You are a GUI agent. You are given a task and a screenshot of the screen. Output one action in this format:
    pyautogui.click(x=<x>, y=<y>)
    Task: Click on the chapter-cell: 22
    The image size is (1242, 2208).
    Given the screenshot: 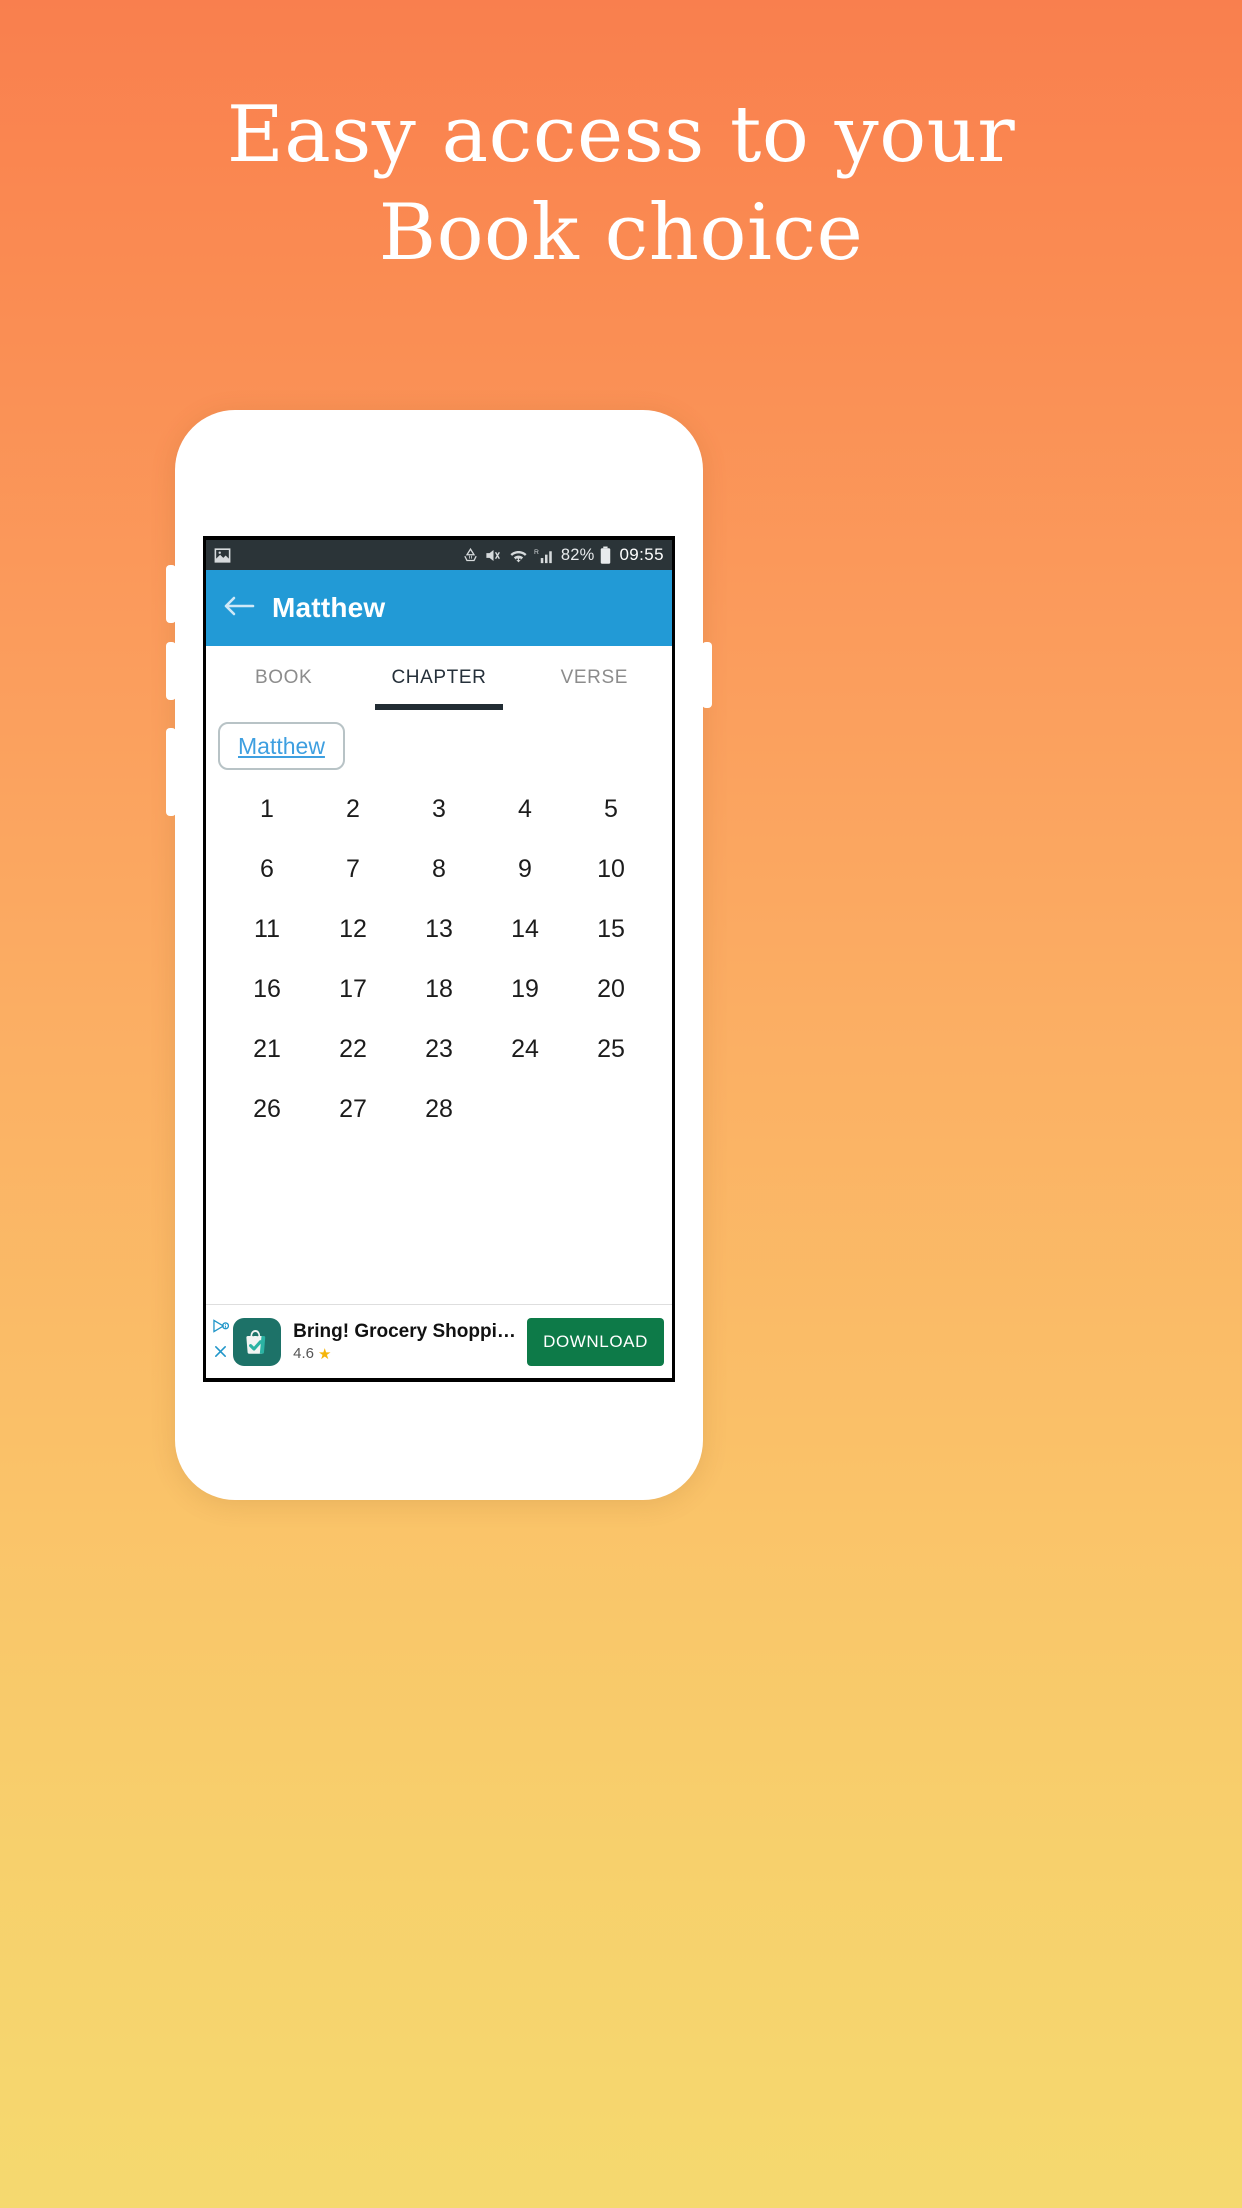 What is the action you would take?
    pyautogui.click(x=353, y=1049)
    